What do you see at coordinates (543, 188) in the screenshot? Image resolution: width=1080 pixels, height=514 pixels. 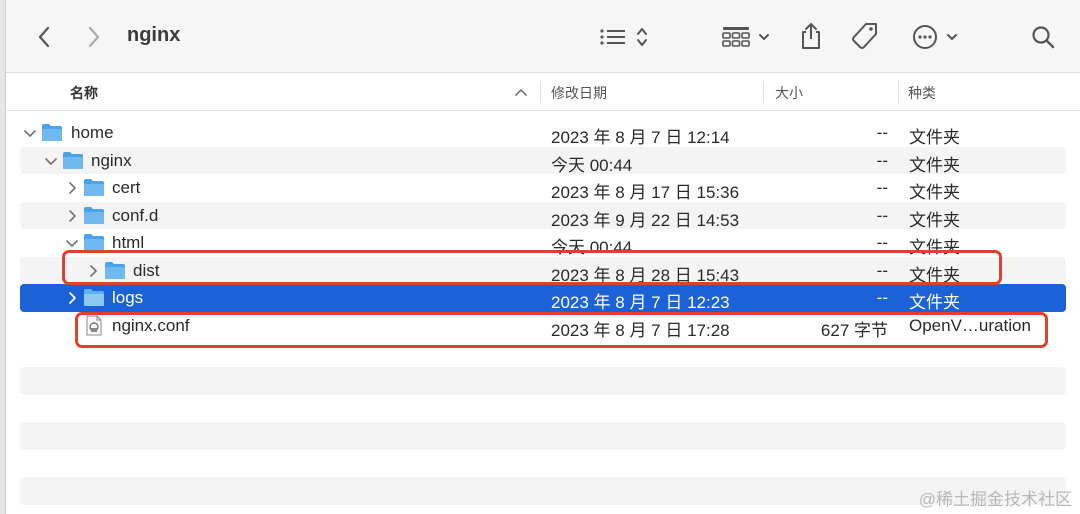 I see `list-item: cert 2023 年 8 月 17 日 15:36 -- 文件夹` at bounding box center [543, 188].